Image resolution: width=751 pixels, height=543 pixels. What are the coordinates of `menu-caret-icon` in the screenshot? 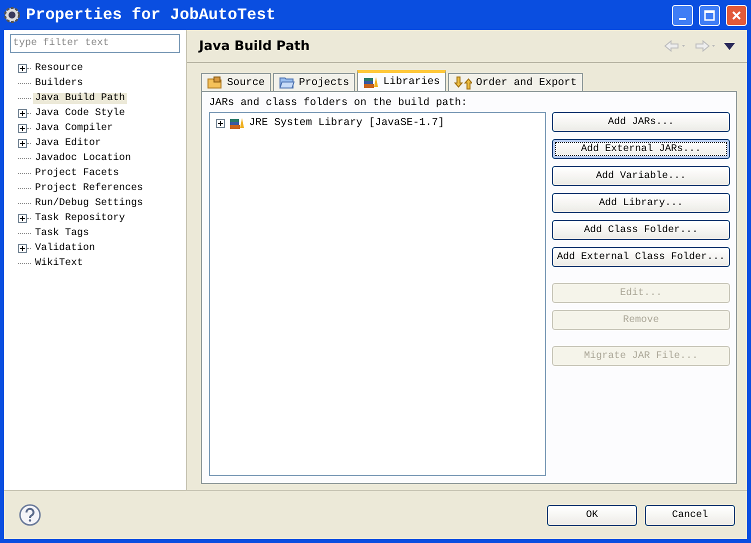 It's located at (729, 46).